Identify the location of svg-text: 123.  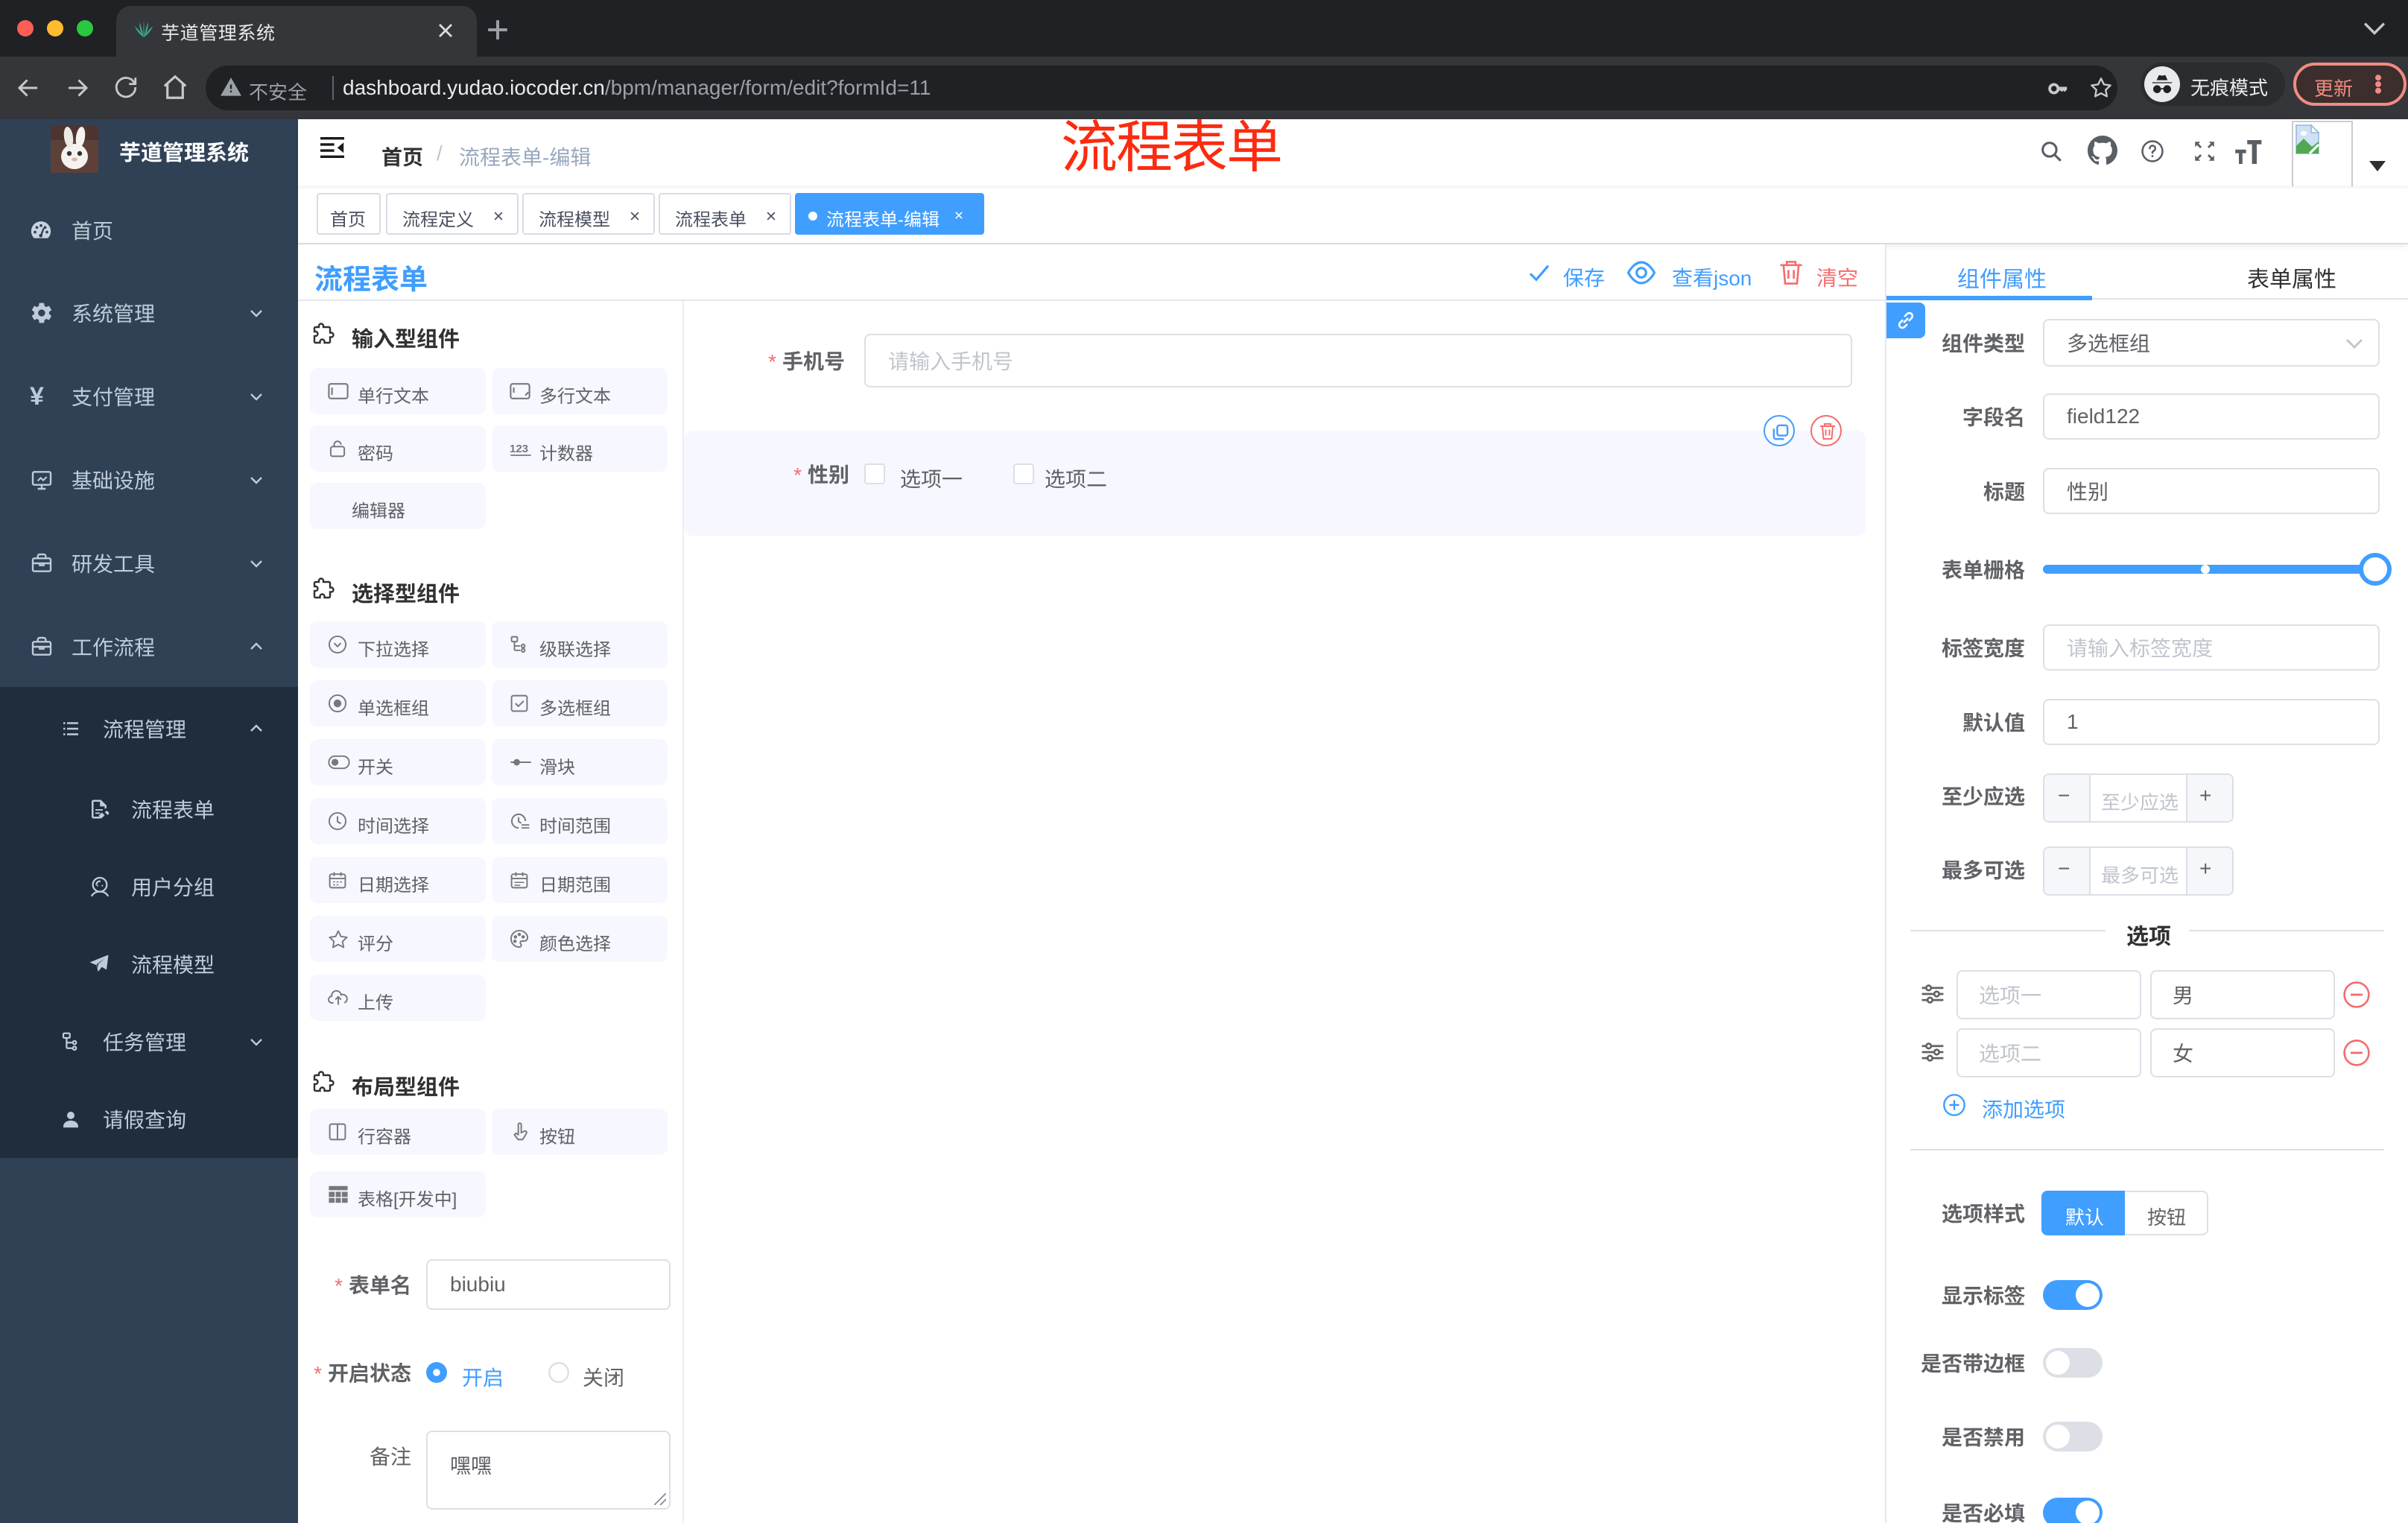
(519, 449).